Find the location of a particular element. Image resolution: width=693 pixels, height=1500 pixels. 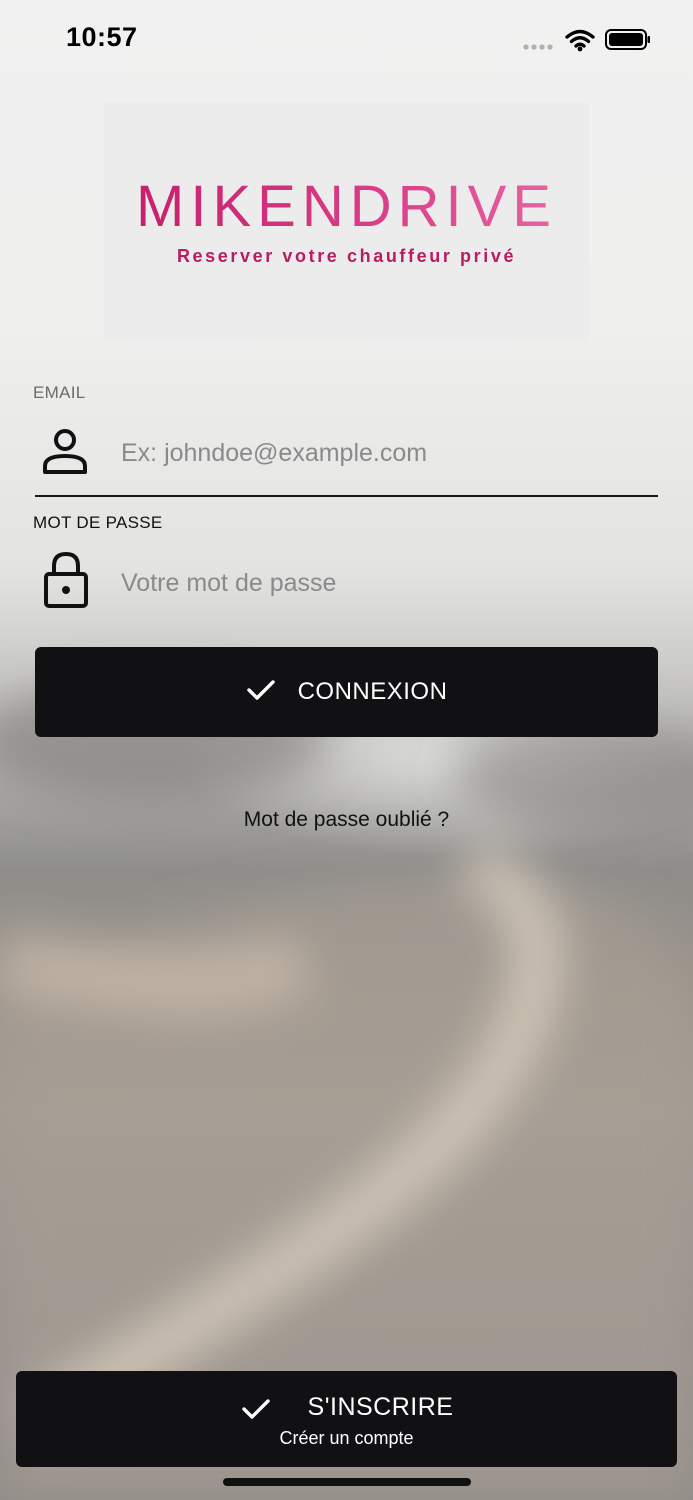

checkmark-icon is located at coordinates (261, 693).